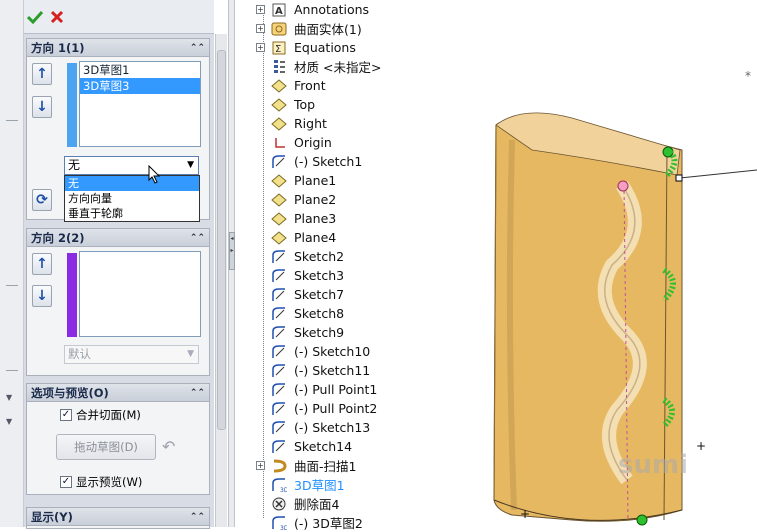 The height and width of the screenshot is (532, 757). I want to click on refresh-icon: ⟳, so click(42, 200).